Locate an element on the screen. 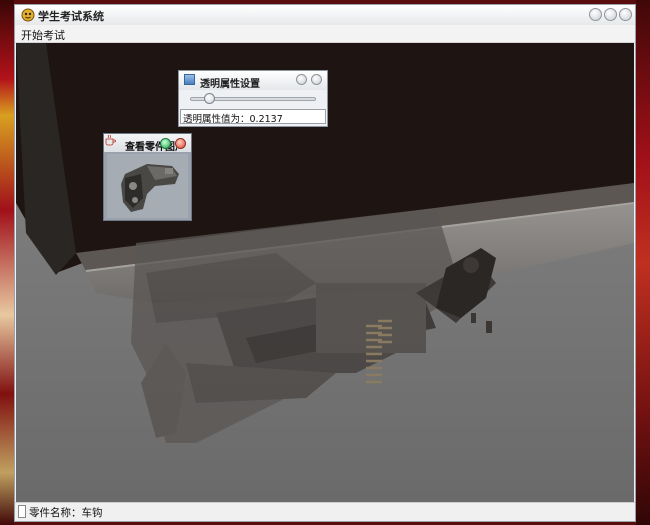  part-window-minimize-button is located at coordinates (165, 143).